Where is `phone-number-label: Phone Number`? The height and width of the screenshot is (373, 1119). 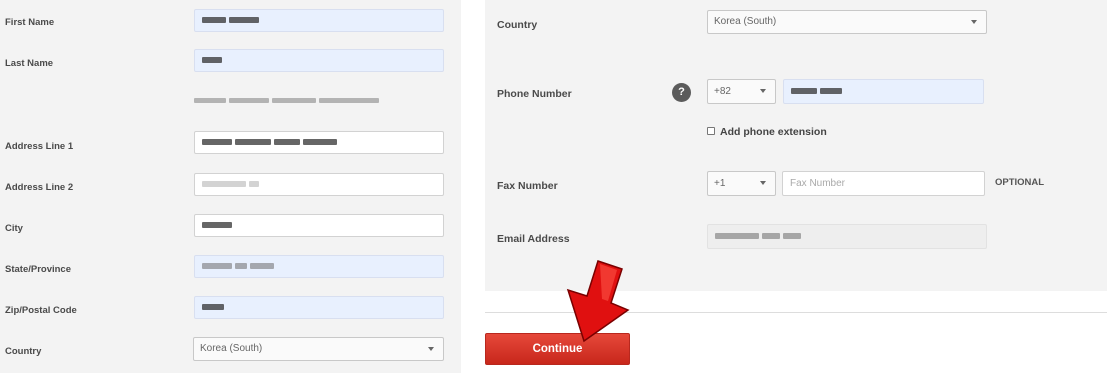
phone-number-label: Phone Number is located at coordinates (534, 94).